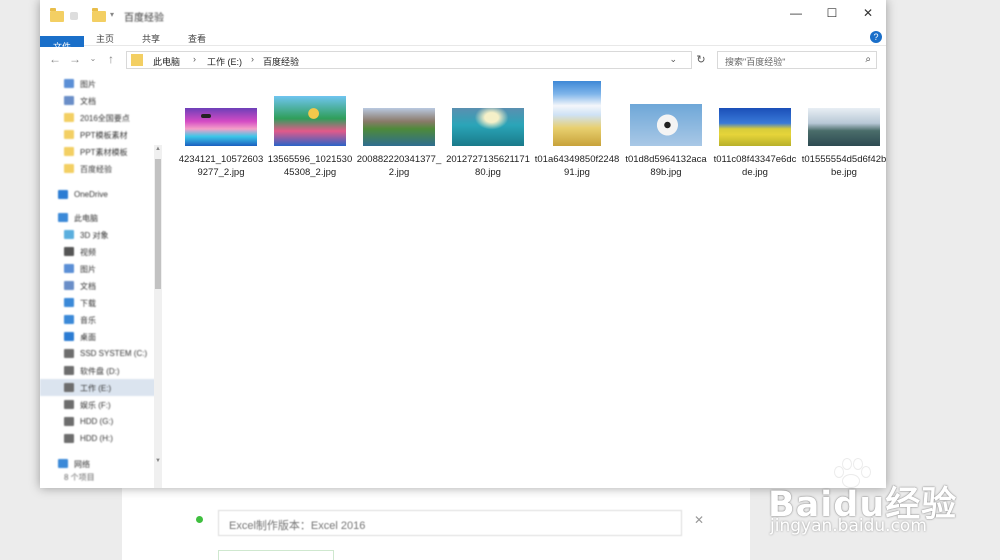  Describe the element at coordinates (399, 166) in the screenshot. I see `file-name: 200882220341377_2.jpg` at that location.